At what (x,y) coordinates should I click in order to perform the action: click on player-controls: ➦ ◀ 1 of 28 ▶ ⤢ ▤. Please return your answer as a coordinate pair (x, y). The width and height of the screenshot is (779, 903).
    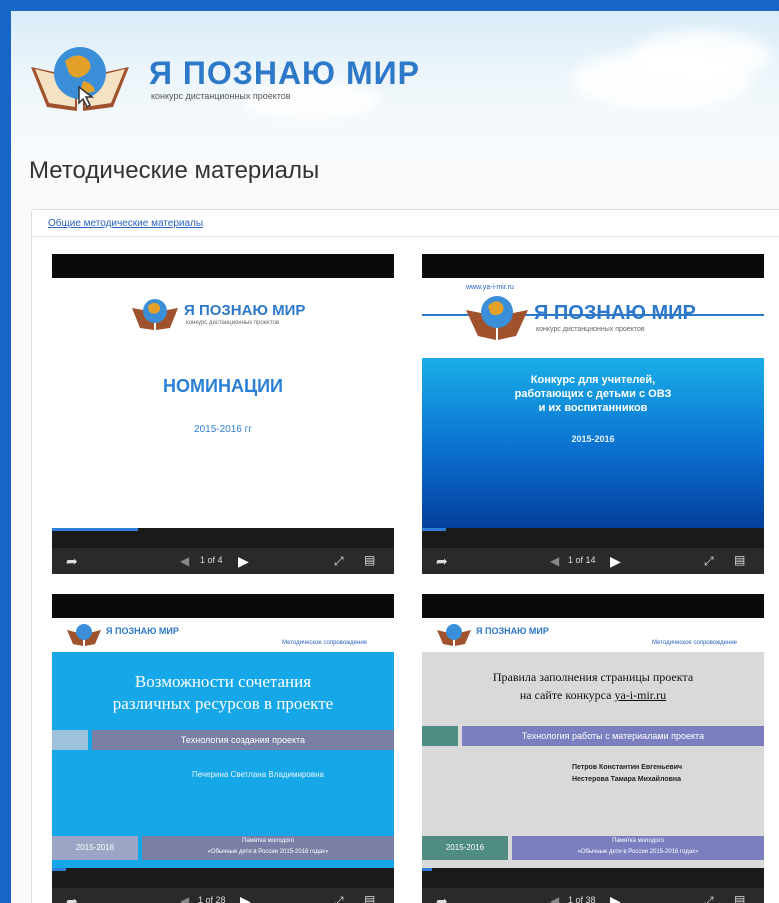
    Looking at the image, I should click on (223, 895).